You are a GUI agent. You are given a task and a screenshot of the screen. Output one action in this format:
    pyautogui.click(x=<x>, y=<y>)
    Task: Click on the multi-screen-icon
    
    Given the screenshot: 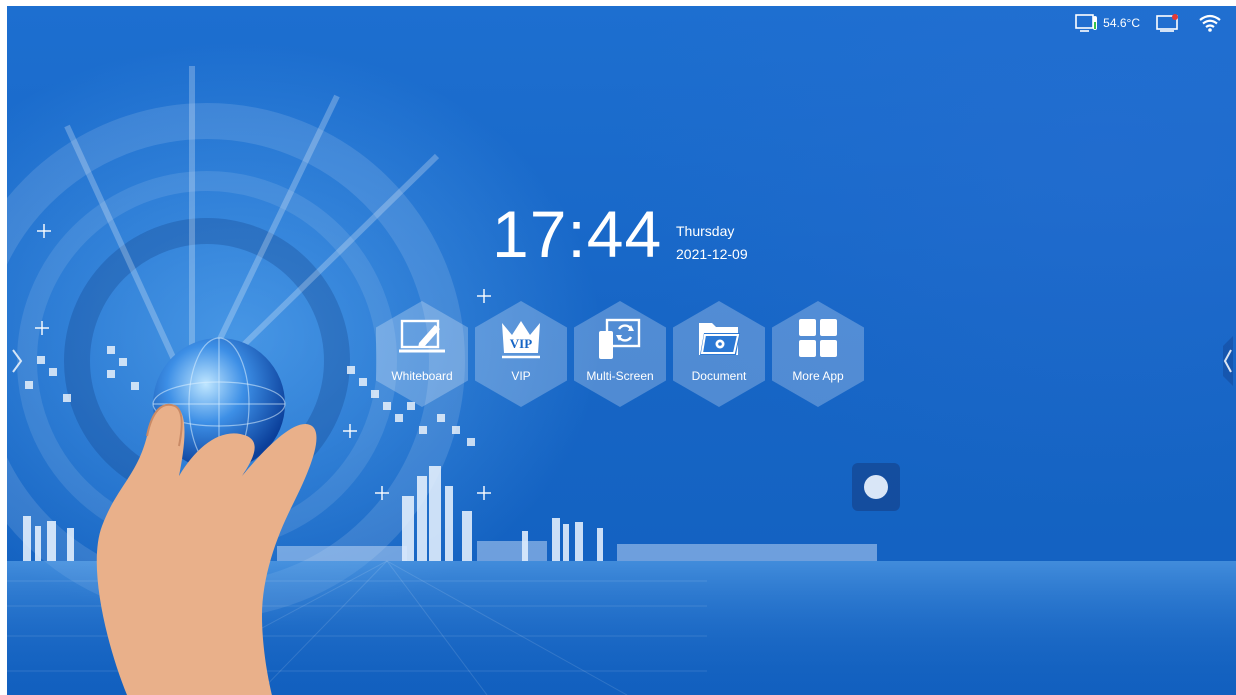 What is the action you would take?
    pyautogui.click(x=620, y=338)
    